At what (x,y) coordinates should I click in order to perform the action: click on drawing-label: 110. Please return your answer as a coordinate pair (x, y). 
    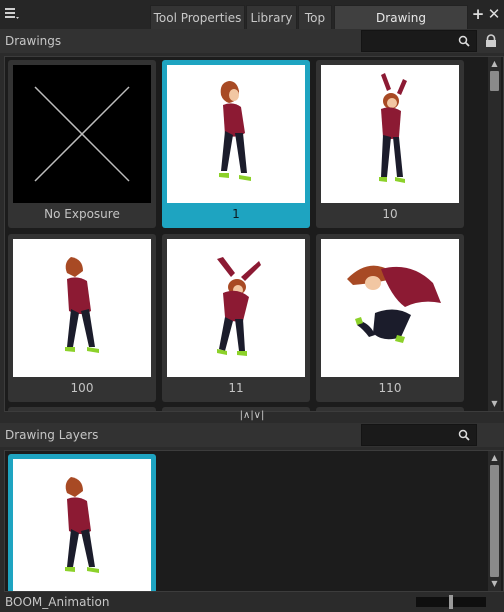
    Looking at the image, I should click on (390, 388).